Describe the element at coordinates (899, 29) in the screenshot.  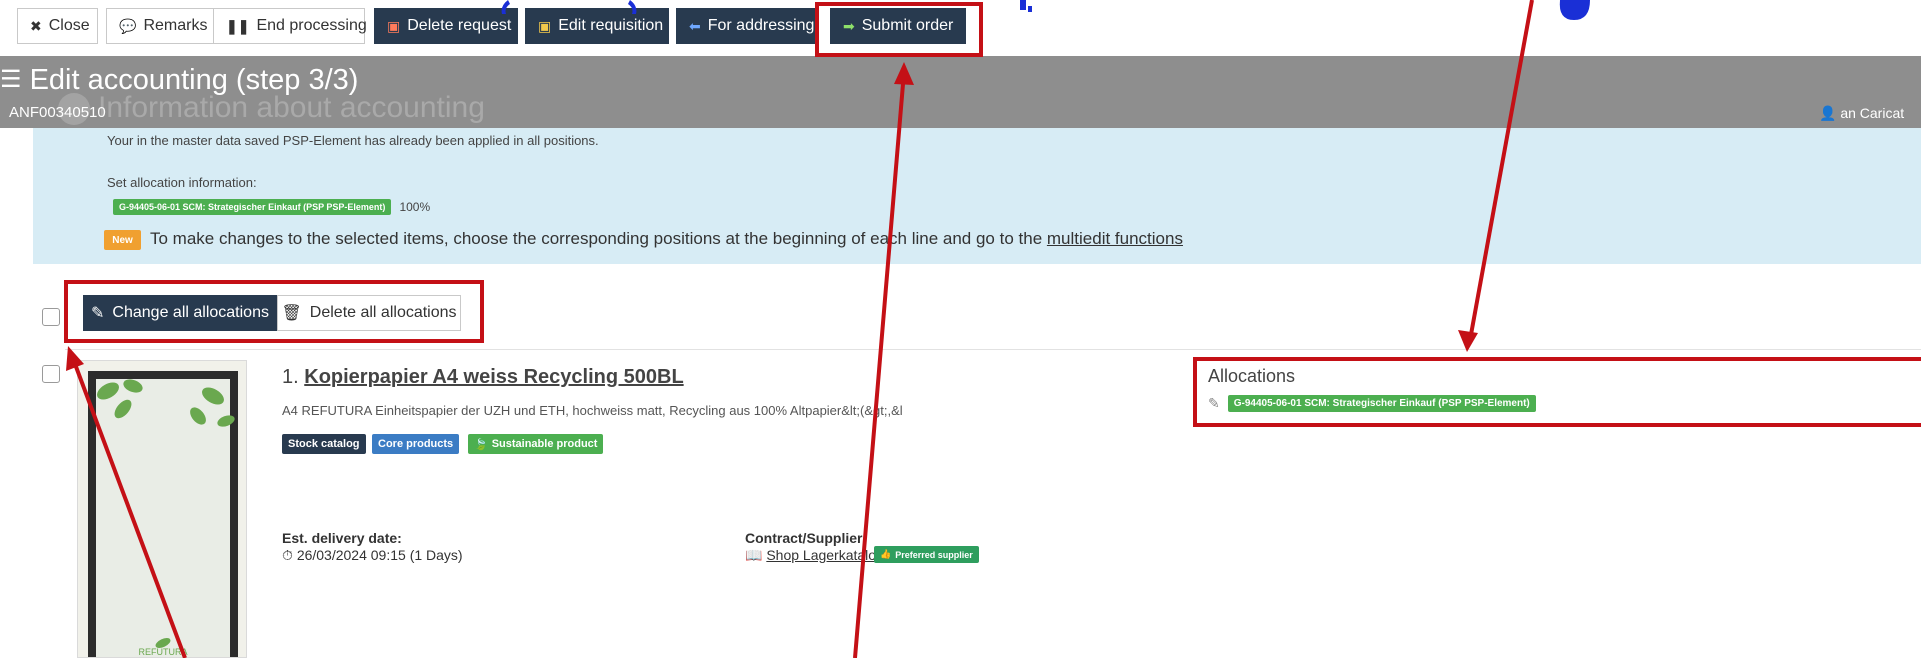
I see `annotation-box-submit` at that location.